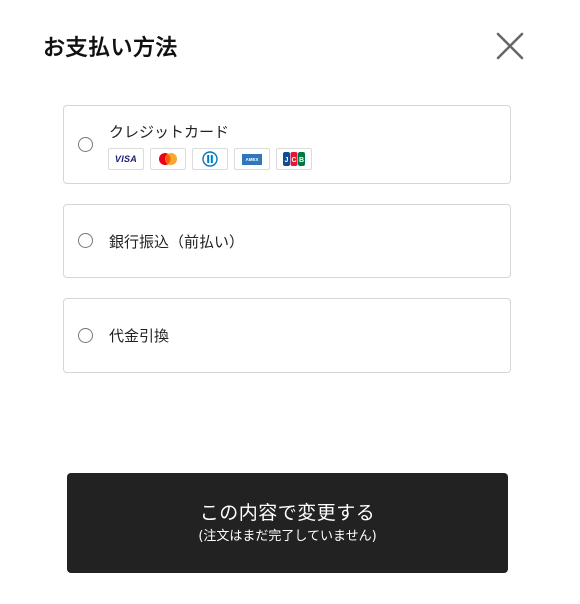 The image size is (580, 604). I want to click on radio-credit-card, so click(85, 144).